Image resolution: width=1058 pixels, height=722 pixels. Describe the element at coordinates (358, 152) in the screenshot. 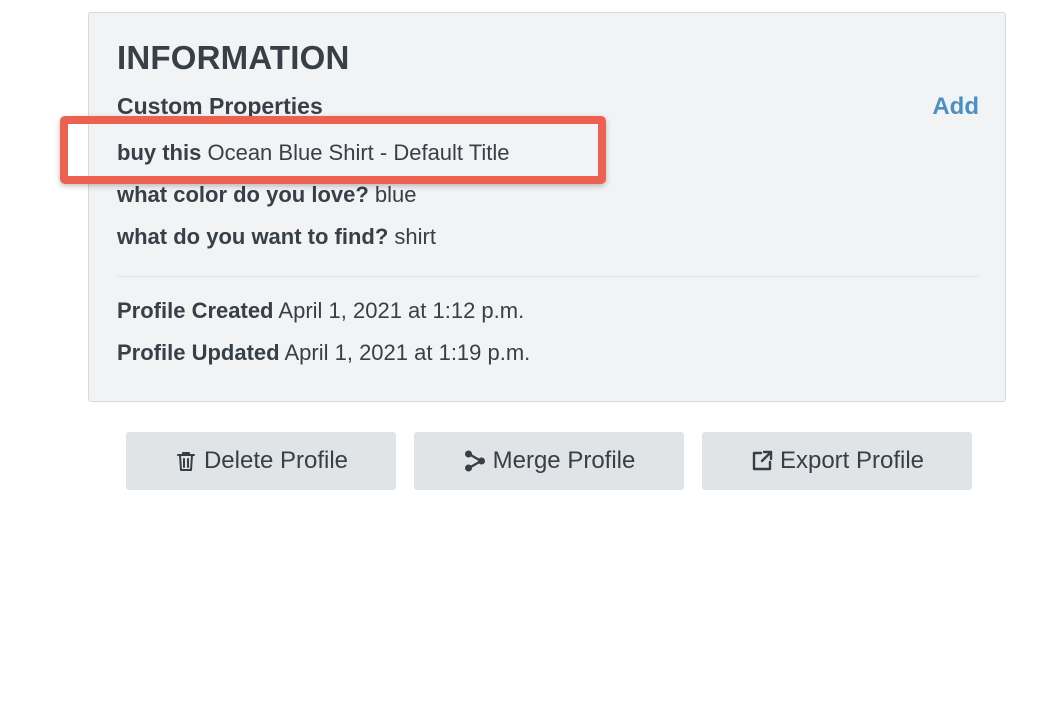

I see `property-value: Ocean Blue Shirt - Default Title` at that location.